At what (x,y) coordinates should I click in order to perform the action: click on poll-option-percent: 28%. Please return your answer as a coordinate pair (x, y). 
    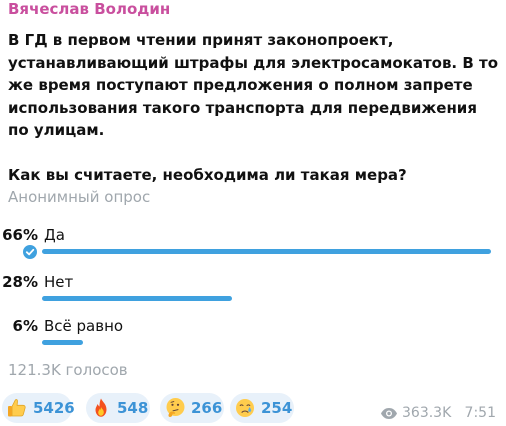
    Looking at the image, I should click on (20, 282).